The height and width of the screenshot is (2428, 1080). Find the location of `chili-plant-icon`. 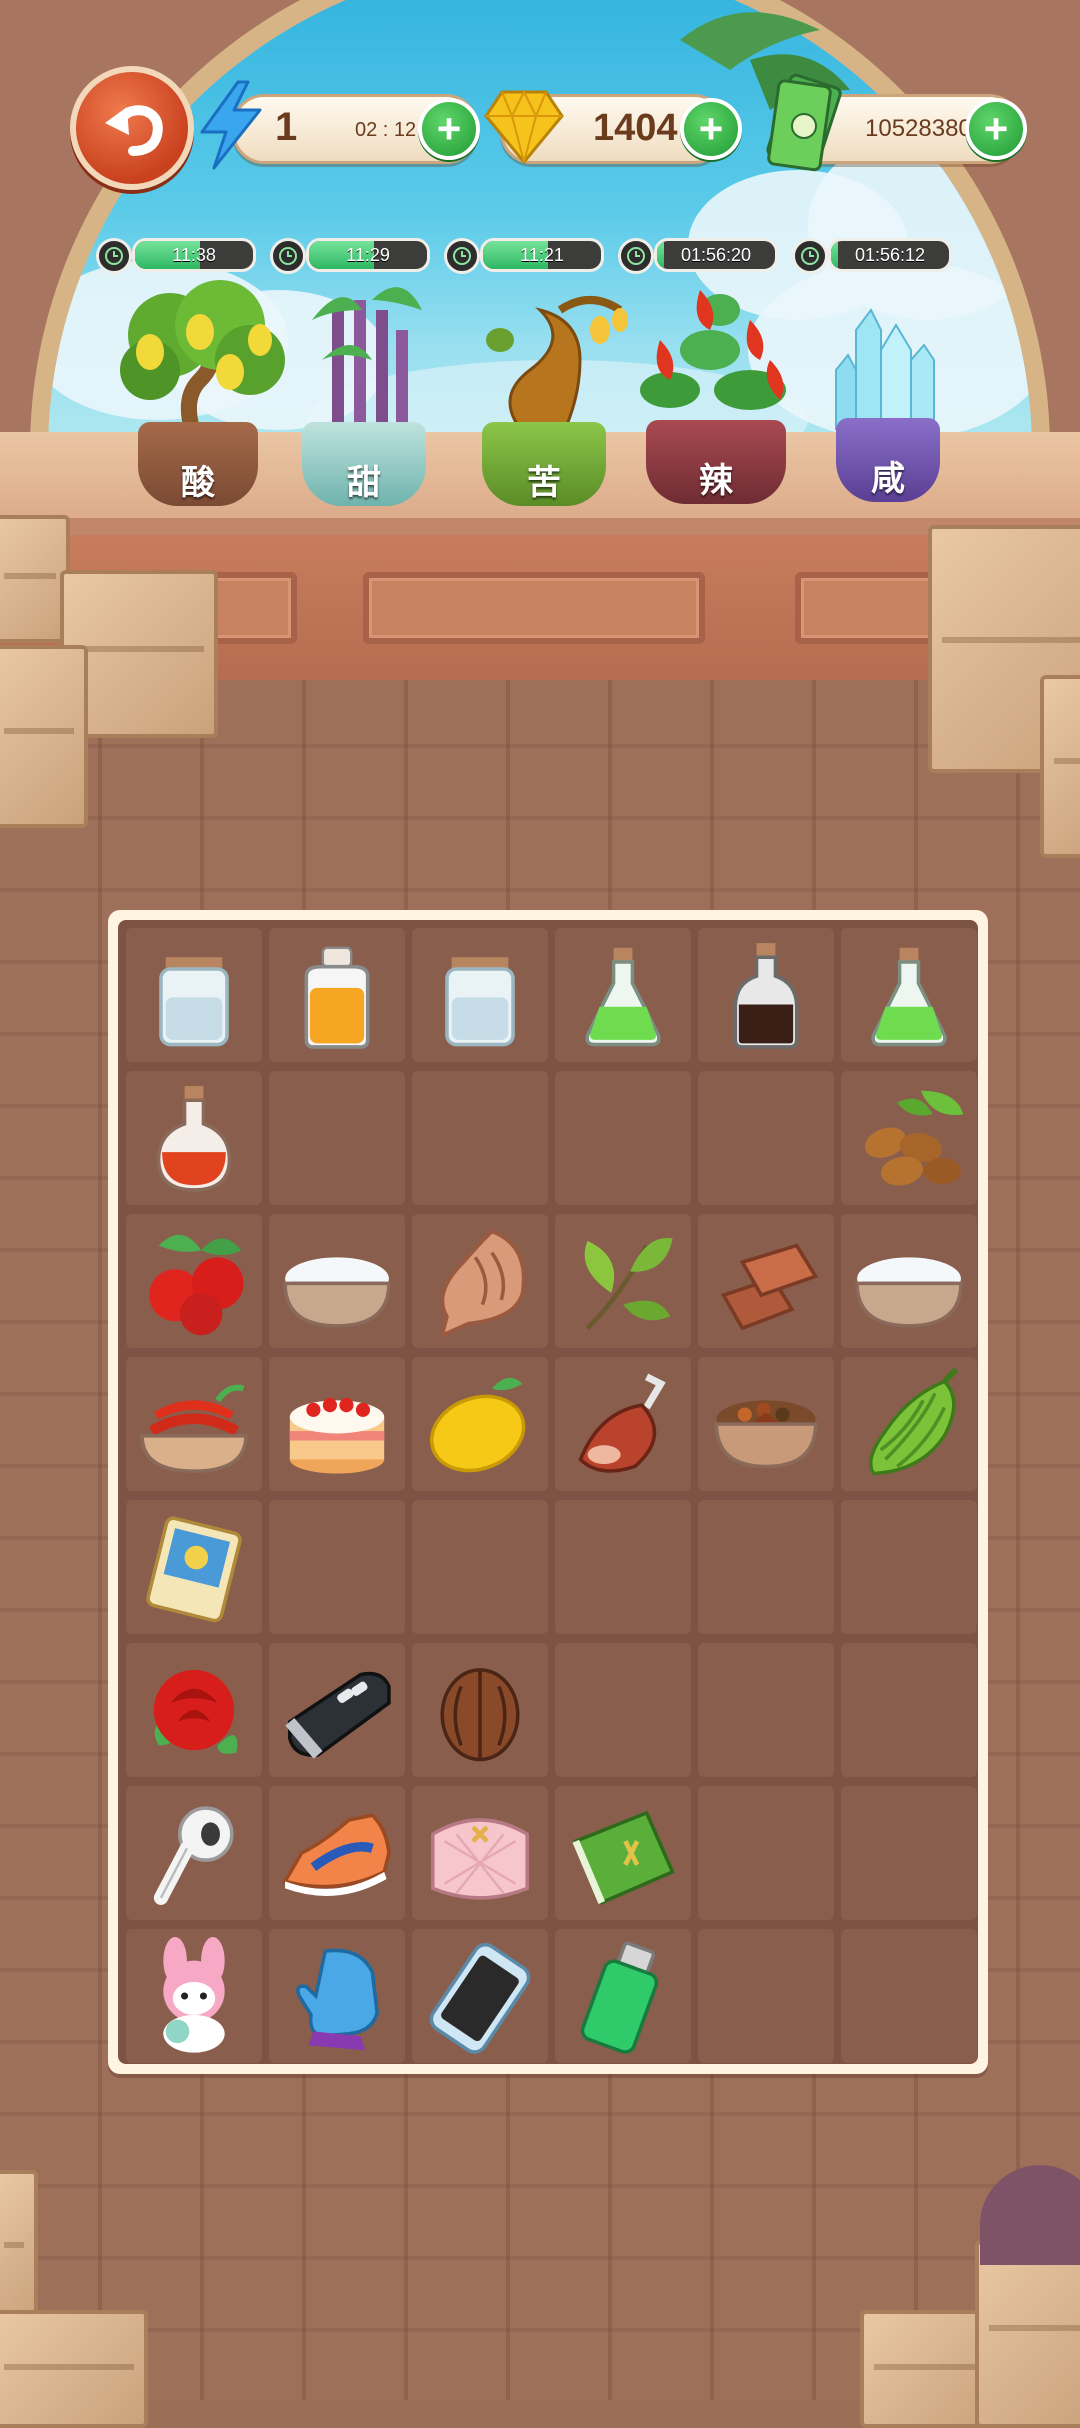

chili-plant-icon is located at coordinates (713, 350).